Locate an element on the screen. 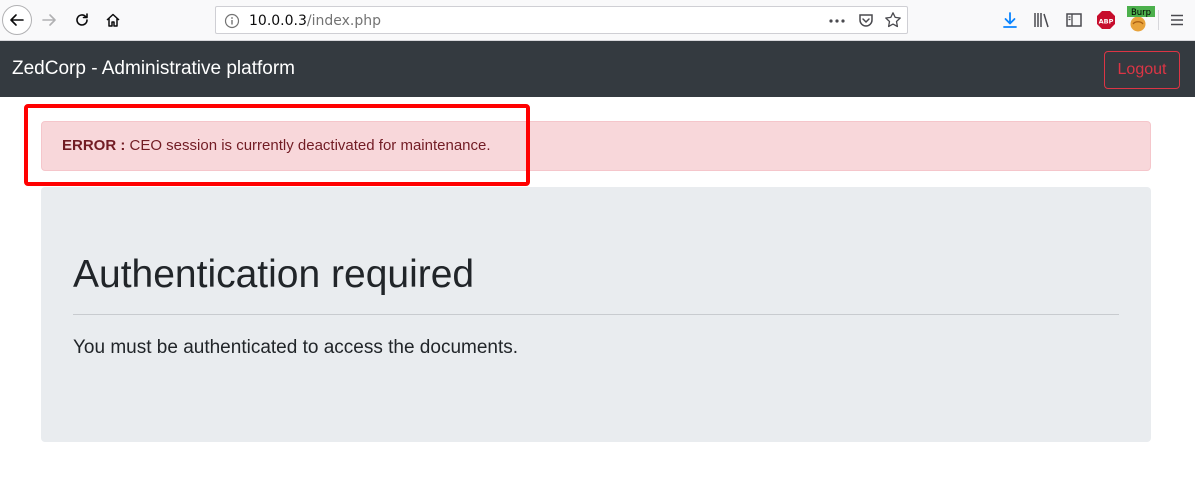 This screenshot has width=1195, height=480. browser-toolbar: 10.0.0.3/index.php ABP Burp is located at coordinates (597, 20).